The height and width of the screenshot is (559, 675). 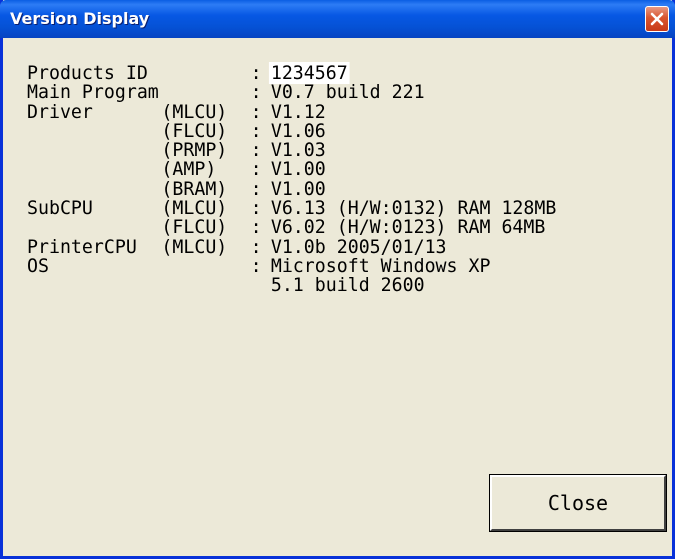 I want to click on info-row: 5.1 build 2600, so click(x=291, y=285).